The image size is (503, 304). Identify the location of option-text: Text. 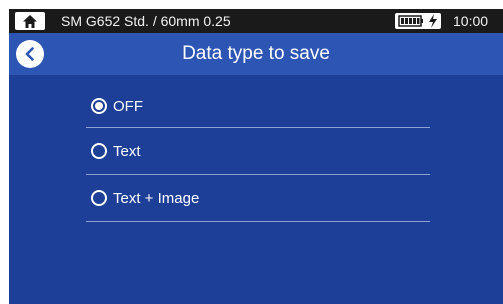
(258, 151).